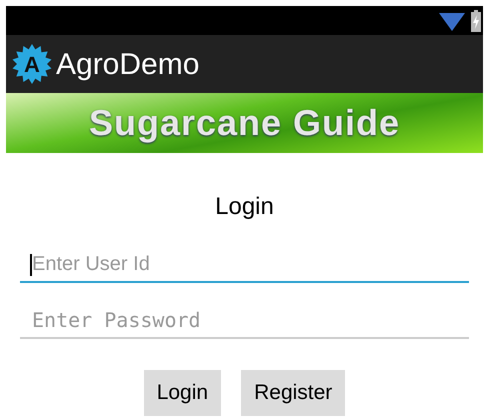 The image size is (489, 419). Describe the element at coordinates (183, 393) in the screenshot. I see `login-button: Login` at that location.